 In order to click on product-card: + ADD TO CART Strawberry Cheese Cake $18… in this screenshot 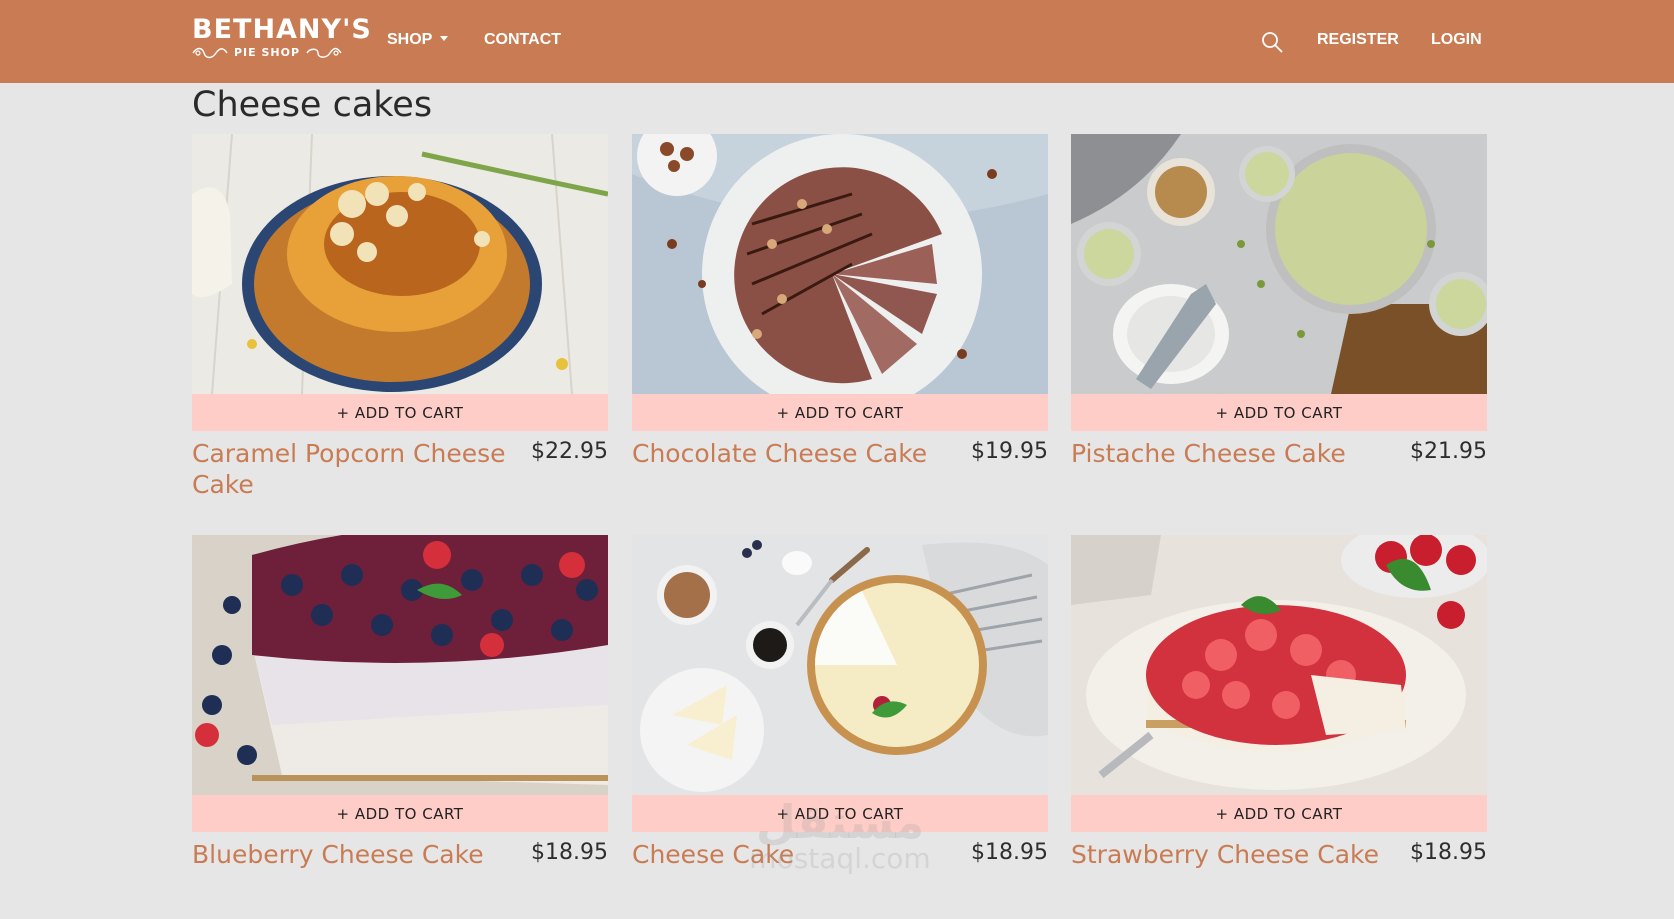, I will do `click(1279, 702)`.